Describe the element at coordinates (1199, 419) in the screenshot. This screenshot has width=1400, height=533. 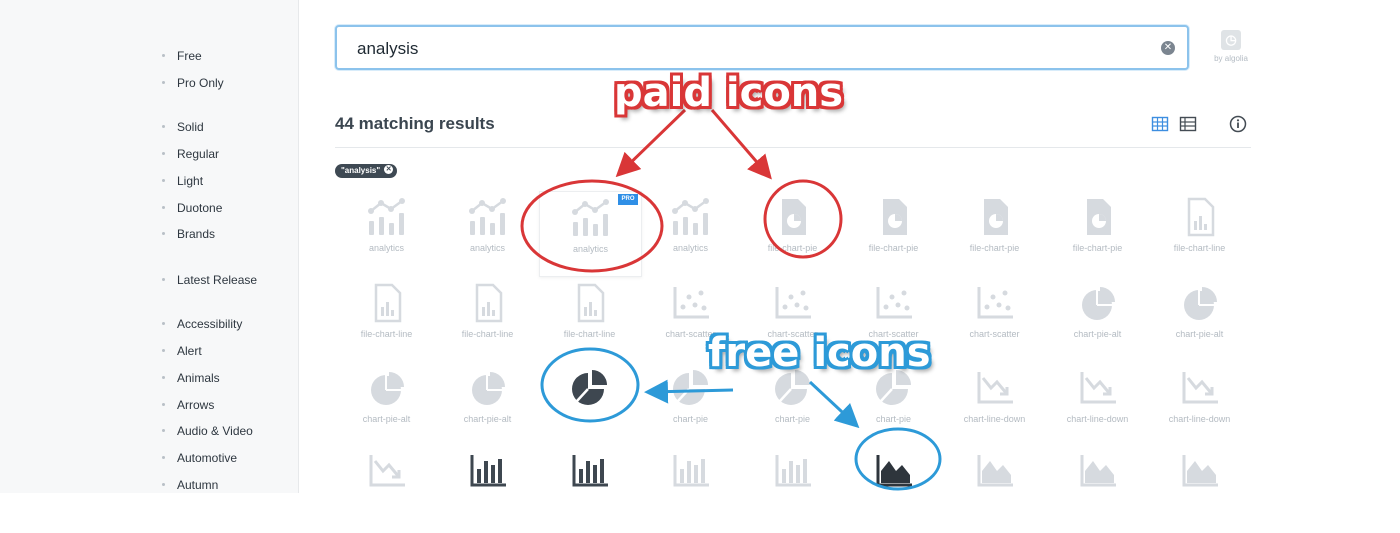
I see `icon-tile-label: chart-line-down` at that location.